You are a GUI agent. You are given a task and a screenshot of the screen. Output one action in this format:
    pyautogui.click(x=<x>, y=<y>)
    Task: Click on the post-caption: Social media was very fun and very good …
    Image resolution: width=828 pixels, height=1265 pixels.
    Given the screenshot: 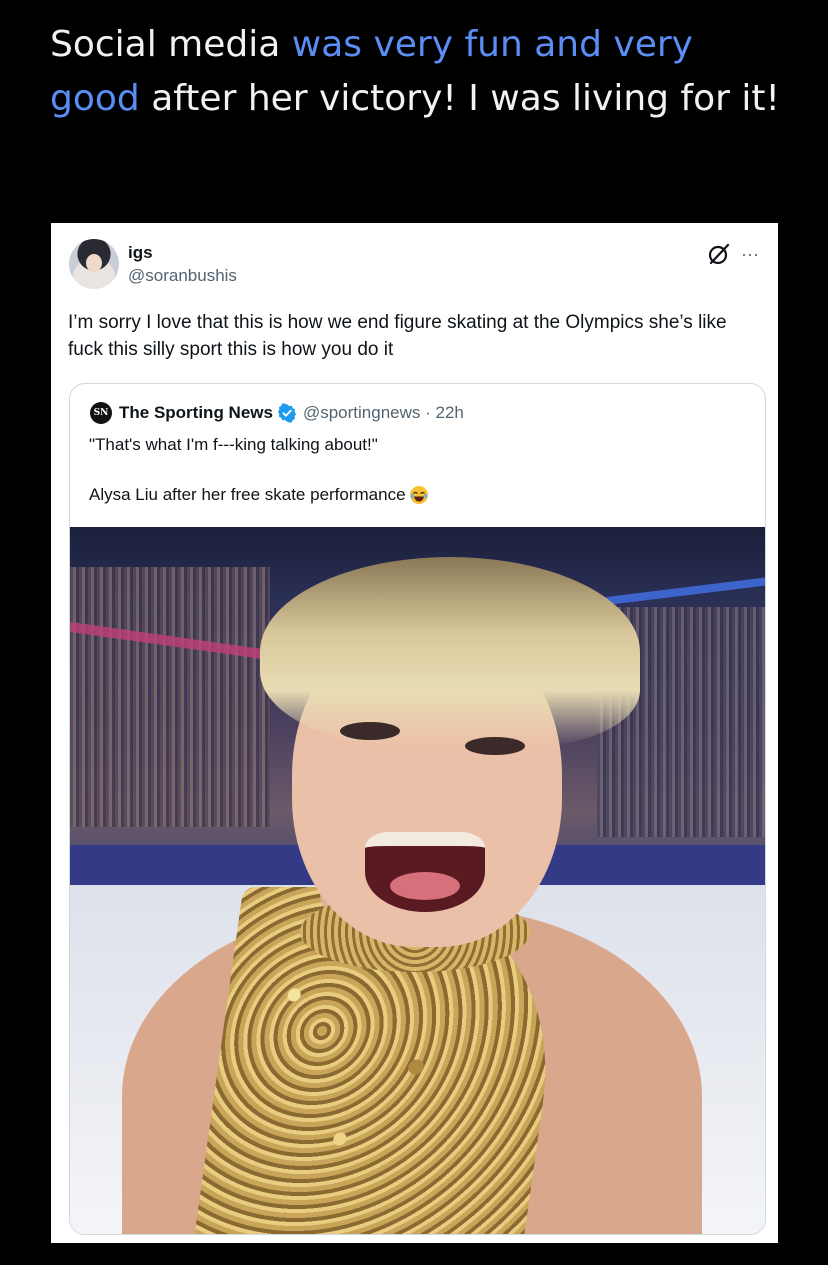 What is the action you would take?
    pyautogui.click(x=420, y=72)
    